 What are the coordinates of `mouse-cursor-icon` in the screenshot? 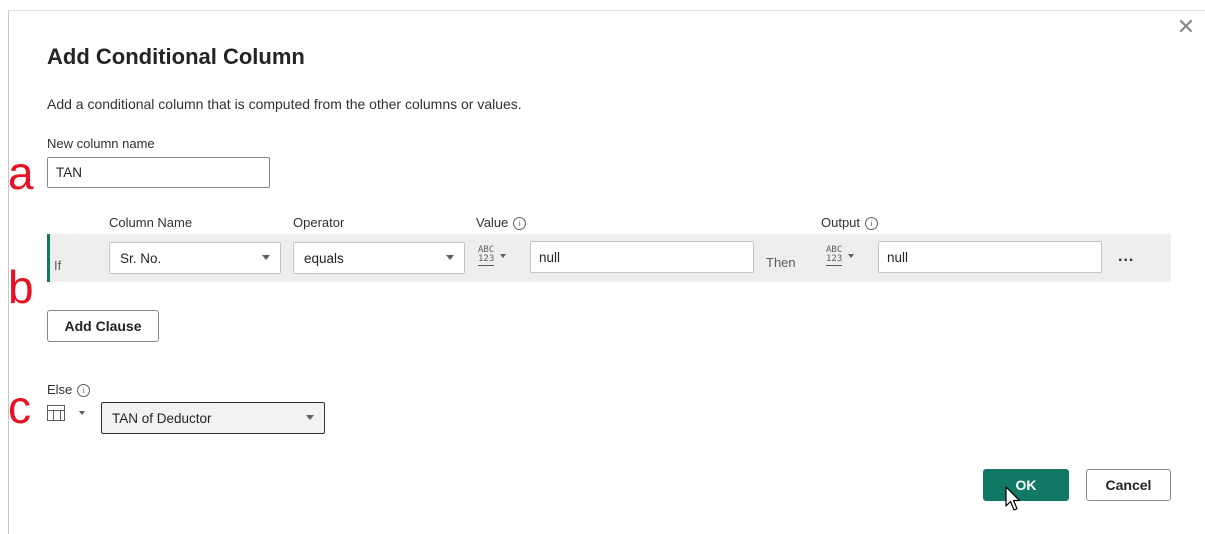 It's located at (1013, 498).